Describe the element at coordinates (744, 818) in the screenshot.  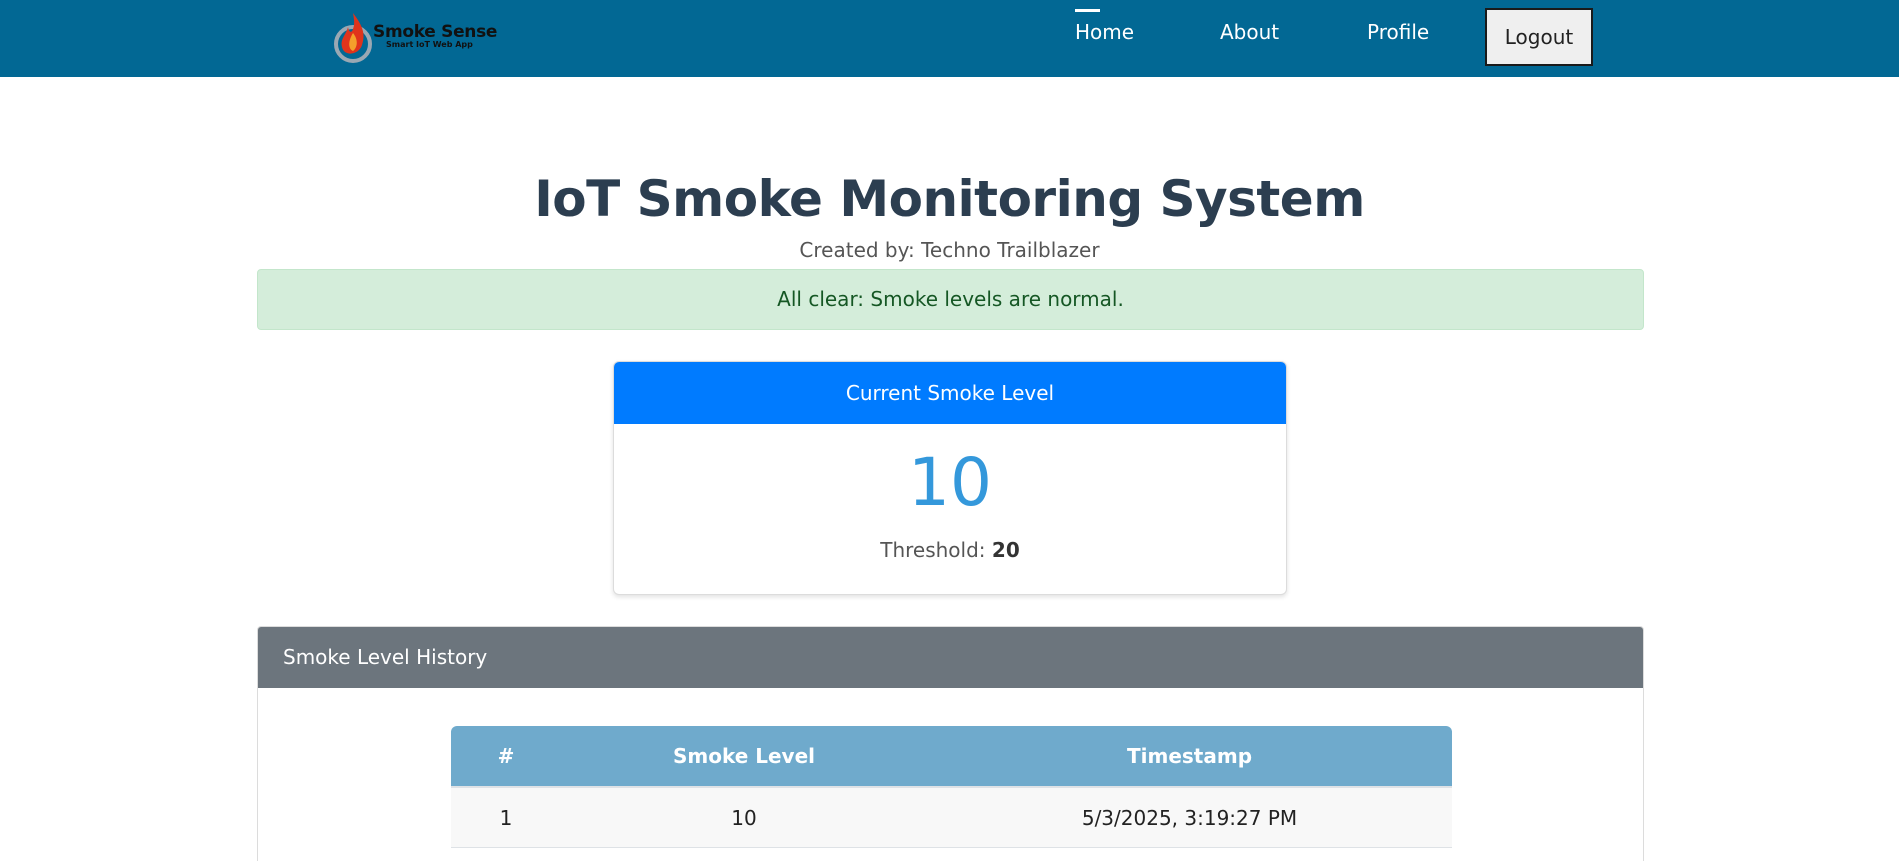
I see `row-smoke-level-cell: 10` at that location.